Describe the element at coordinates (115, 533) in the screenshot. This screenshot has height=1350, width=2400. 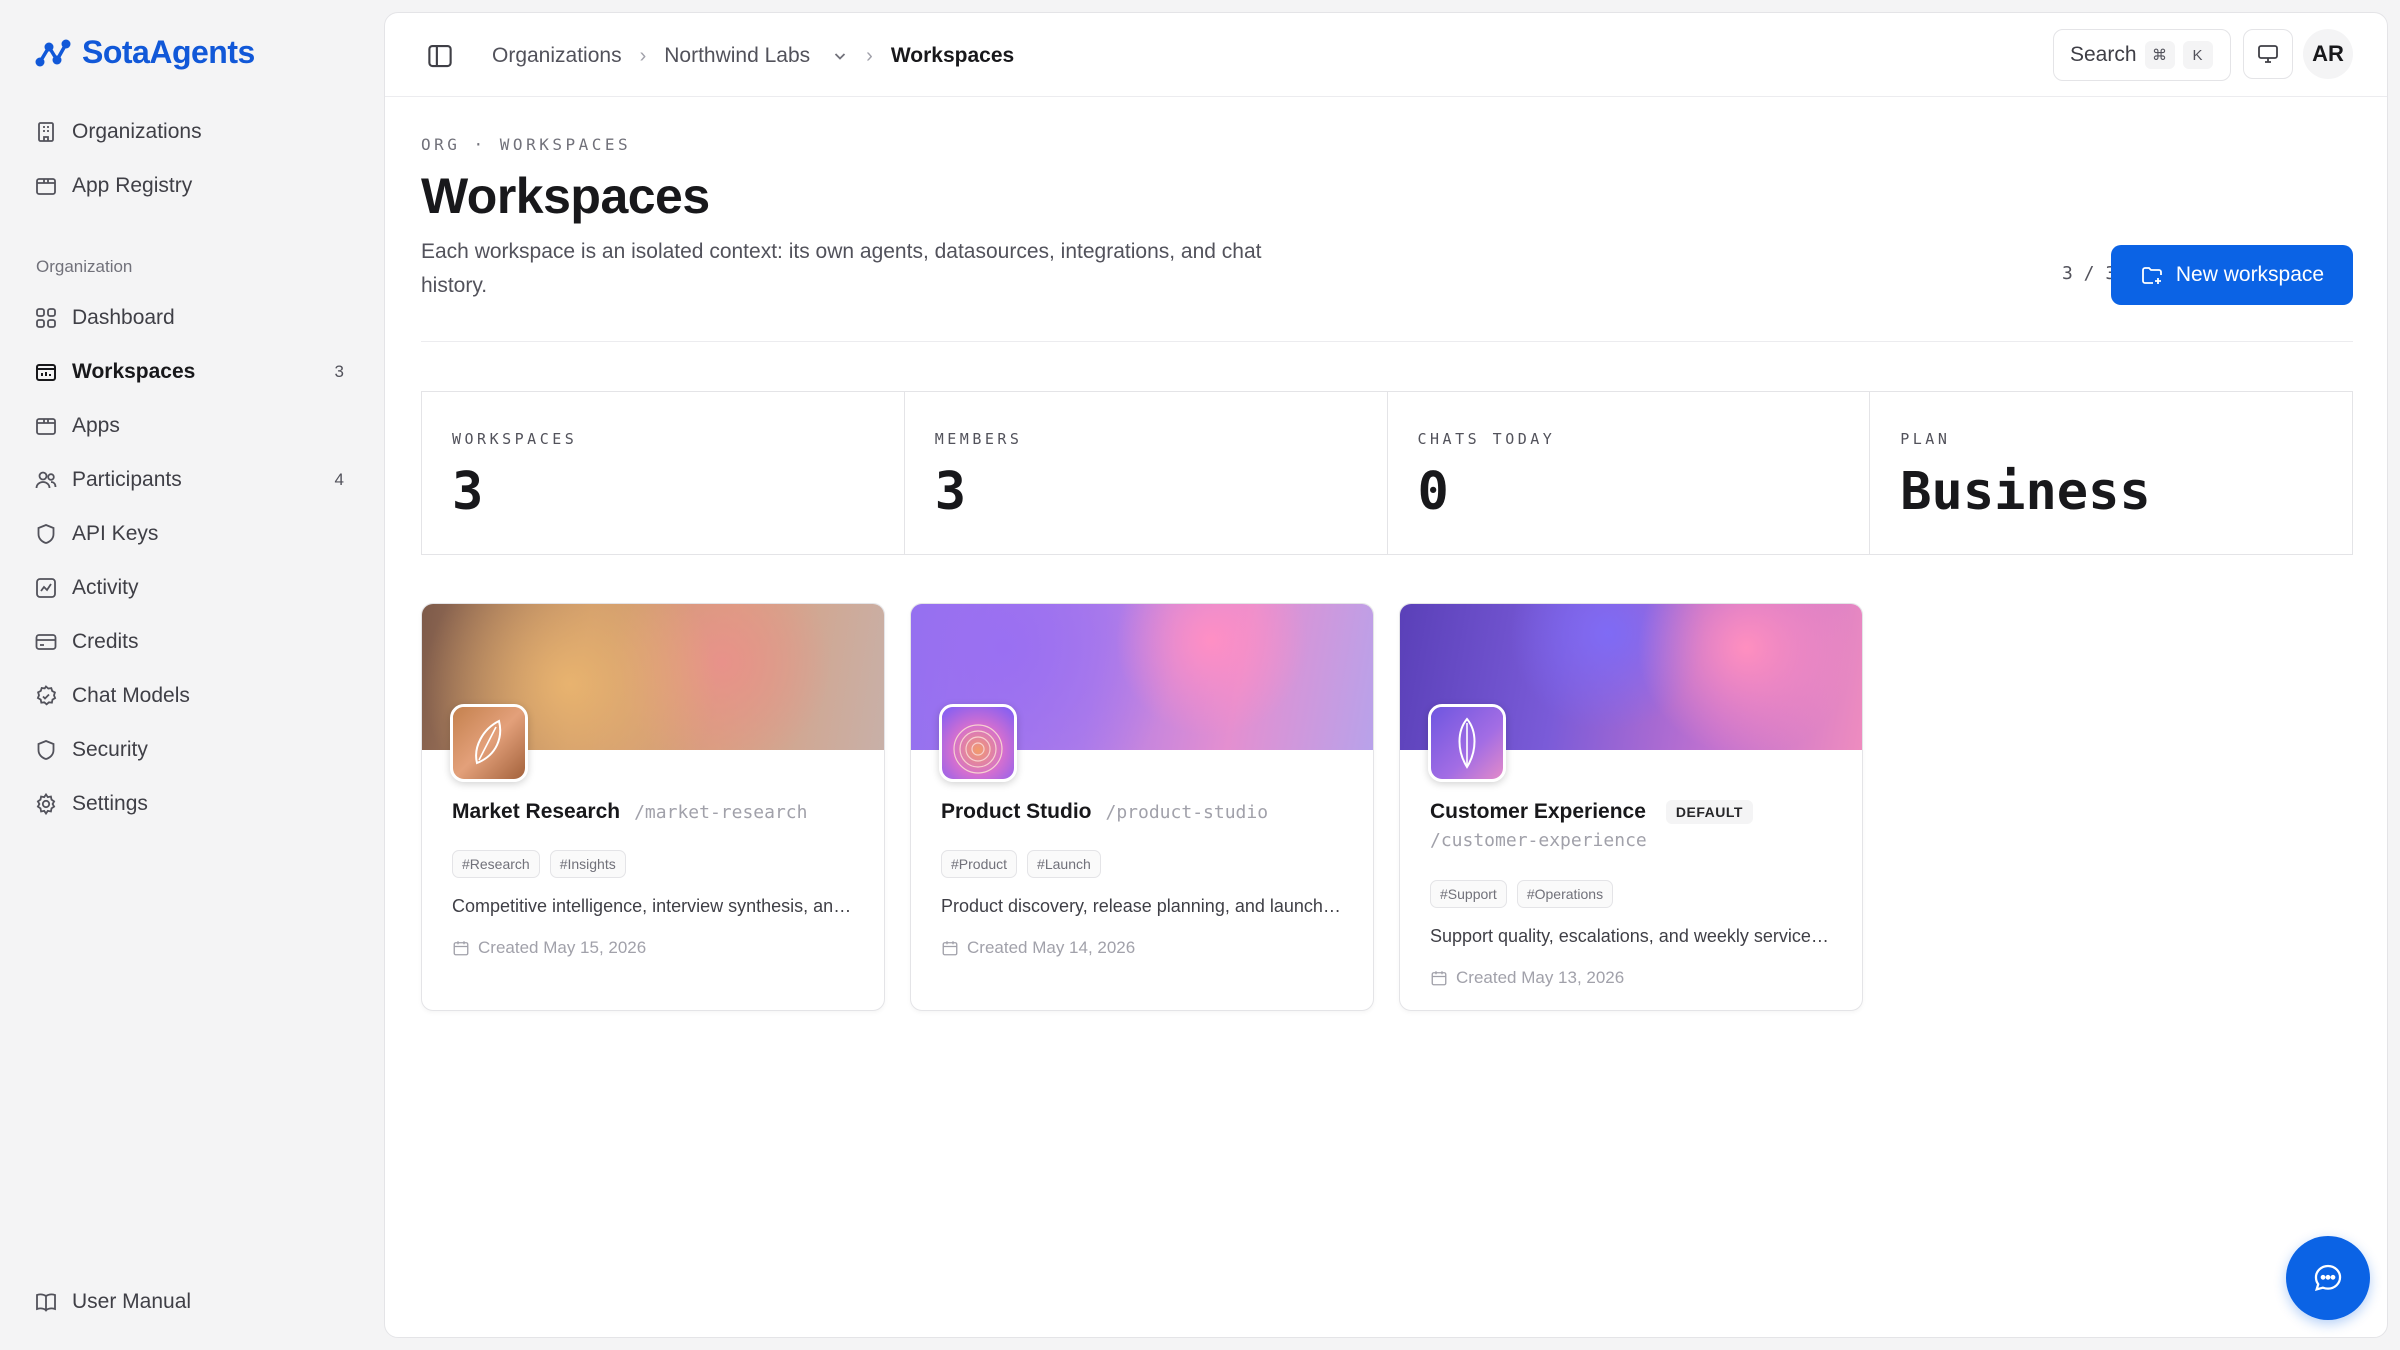
I see `sidebar-item-label: API Keys` at that location.